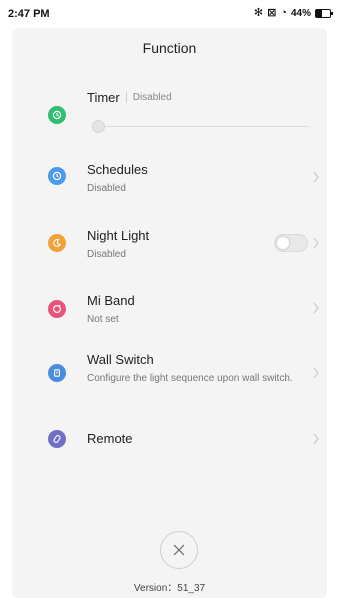  I want to click on close-button, so click(179, 550).